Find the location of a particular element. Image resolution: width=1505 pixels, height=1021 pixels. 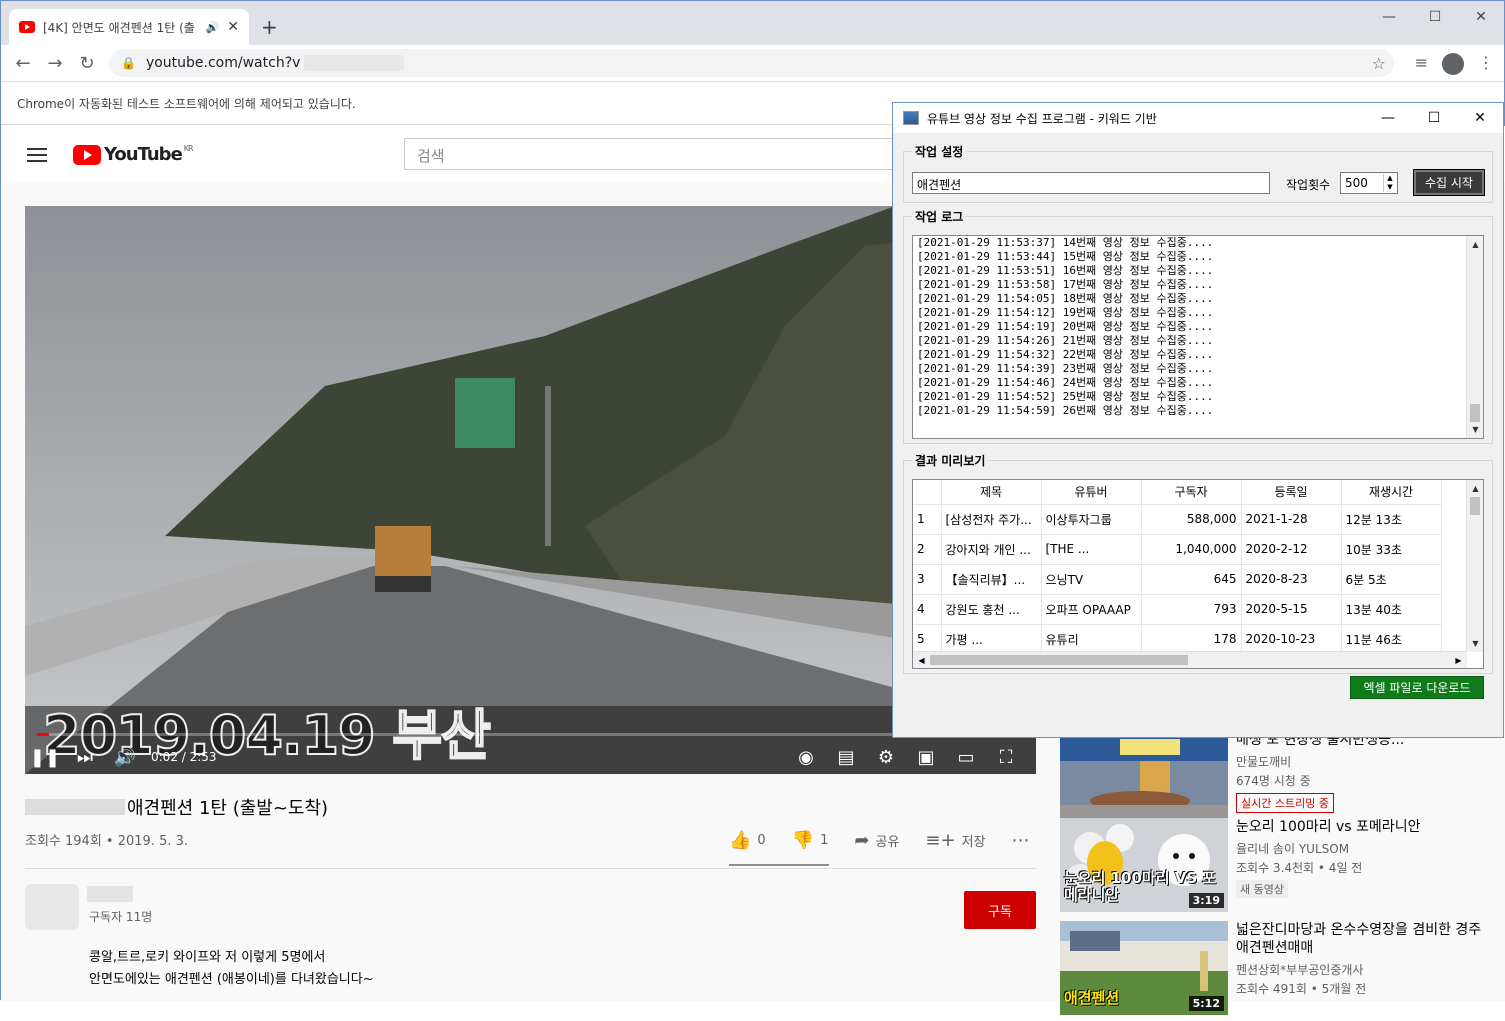

video-actions: 👍 0 👎 1 ➦ 공유 ≡+ 저장 ⋯ is located at coordinates (879, 840).